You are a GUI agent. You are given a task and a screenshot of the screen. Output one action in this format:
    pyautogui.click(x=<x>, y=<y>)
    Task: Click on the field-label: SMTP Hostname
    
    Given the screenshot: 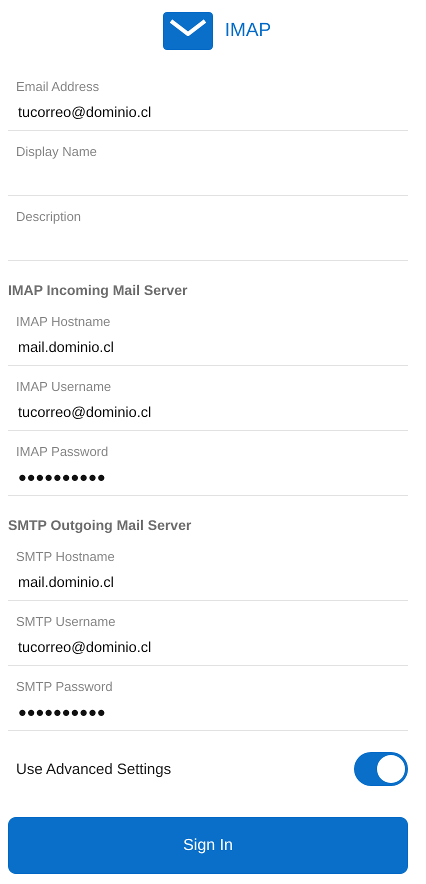 What is the action you would take?
    pyautogui.click(x=66, y=557)
    